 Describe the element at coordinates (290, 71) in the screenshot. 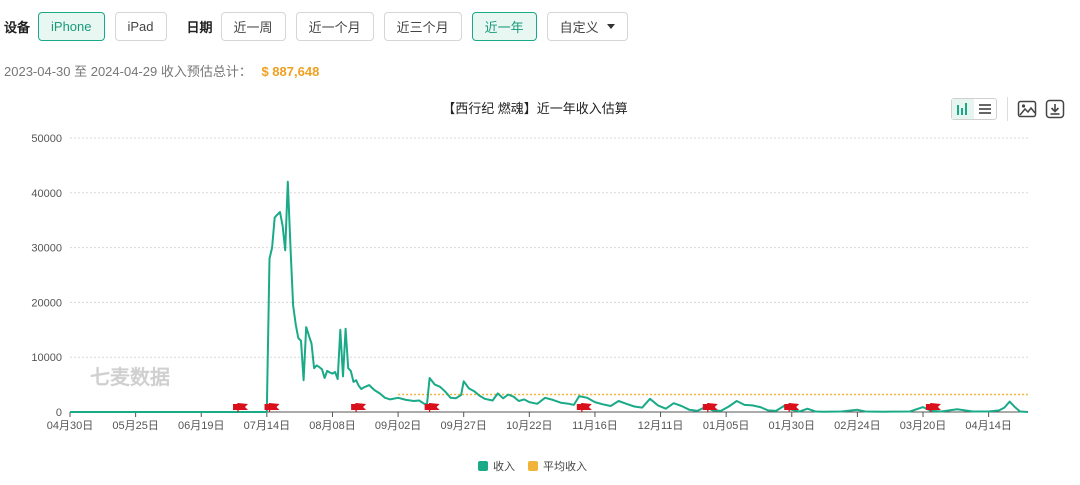

I see `summary-total: $ 887,648` at that location.